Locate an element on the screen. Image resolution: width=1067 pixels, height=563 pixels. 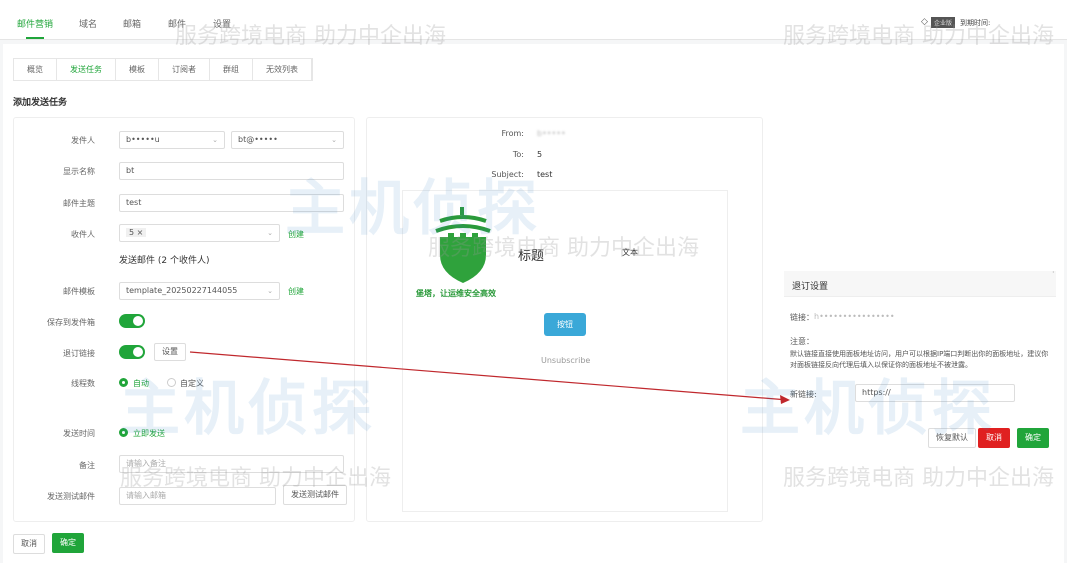
preview-slogan: 堡塔，让运维安全高效 is located at coordinates (456, 293).